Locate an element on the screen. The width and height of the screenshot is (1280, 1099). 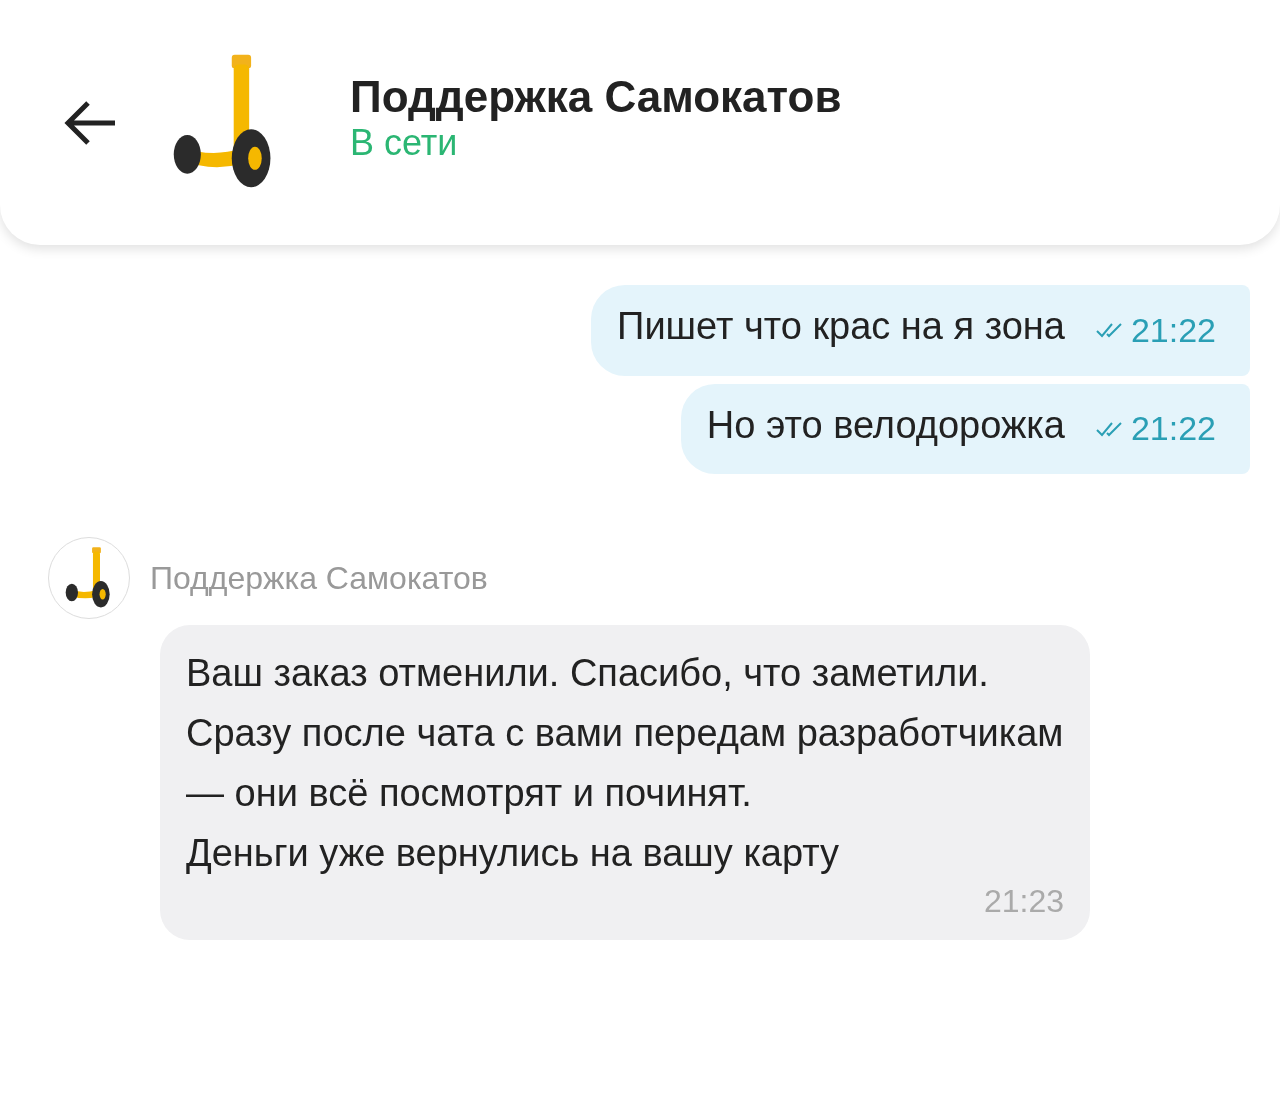
chat-title: Поддержка Самокатов is located at coordinates (596, 96).